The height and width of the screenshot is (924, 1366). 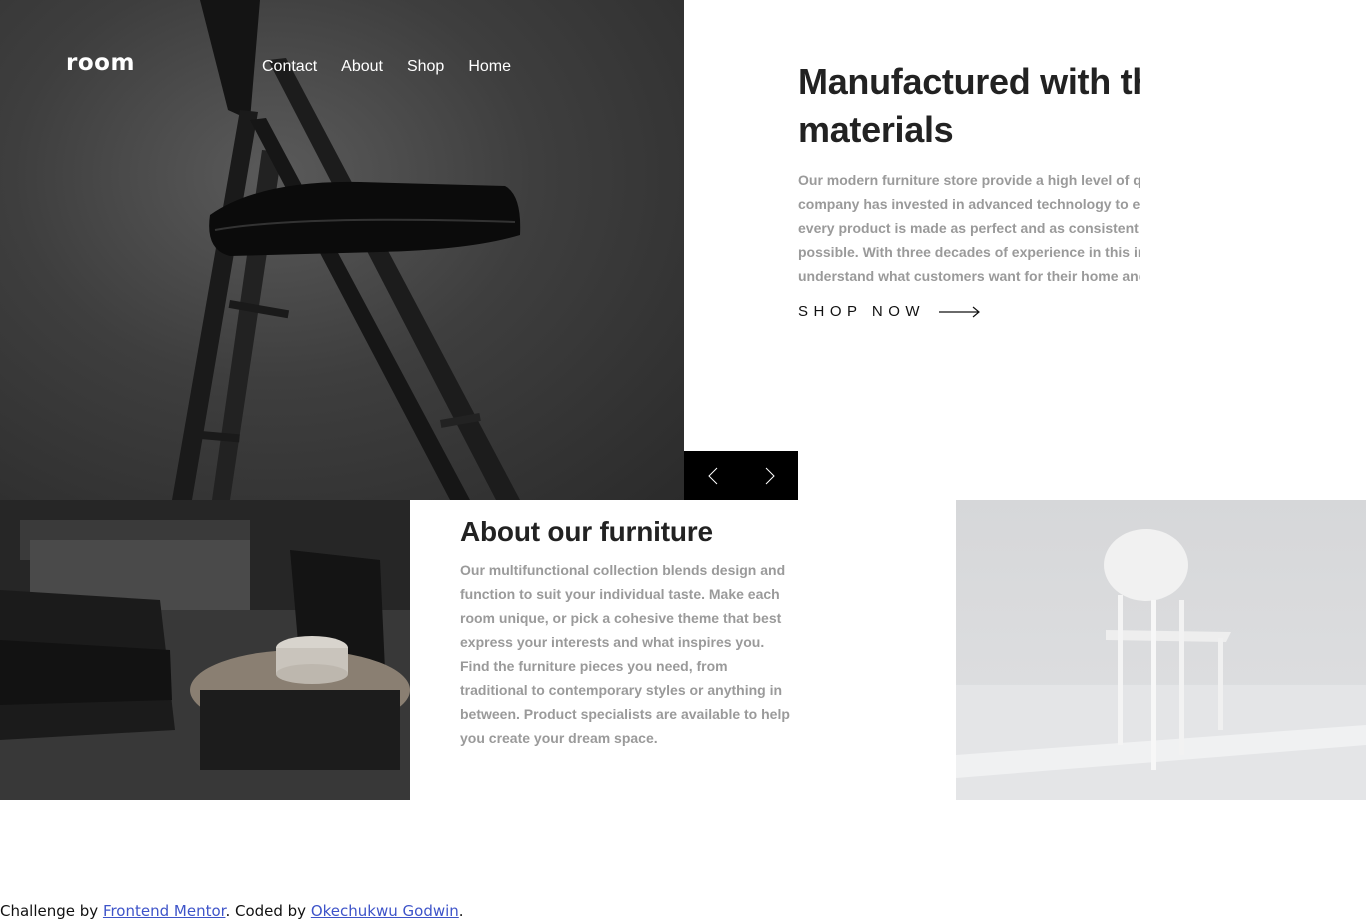 I want to click on slider-next-button, so click(x=769, y=475).